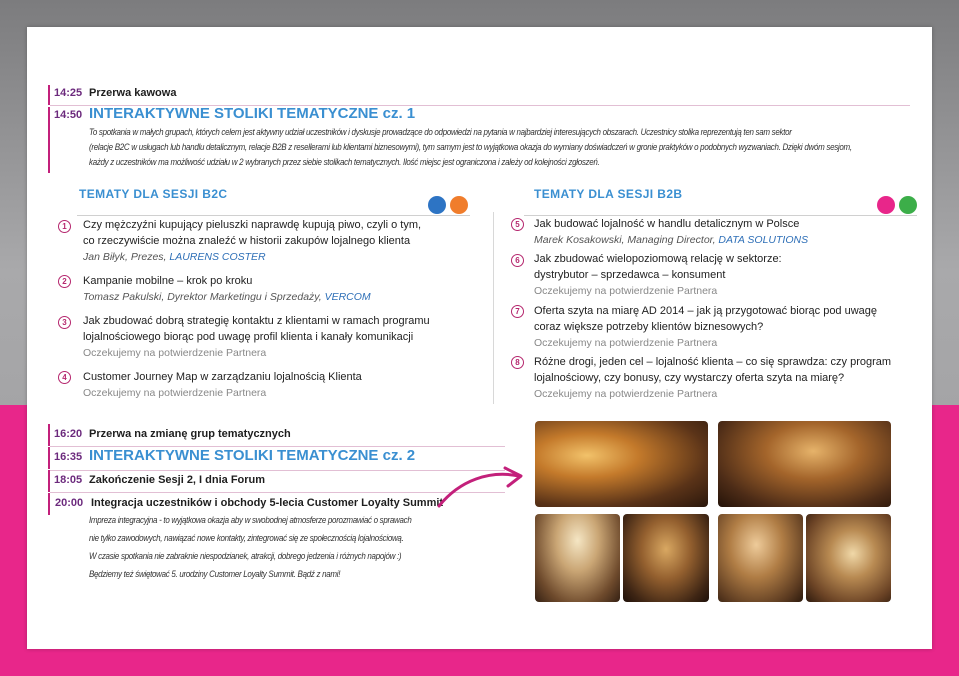 Image resolution: width=959 pixels, height=676 pixels. I want to click on blue-dot-icon, so click(437, 205).